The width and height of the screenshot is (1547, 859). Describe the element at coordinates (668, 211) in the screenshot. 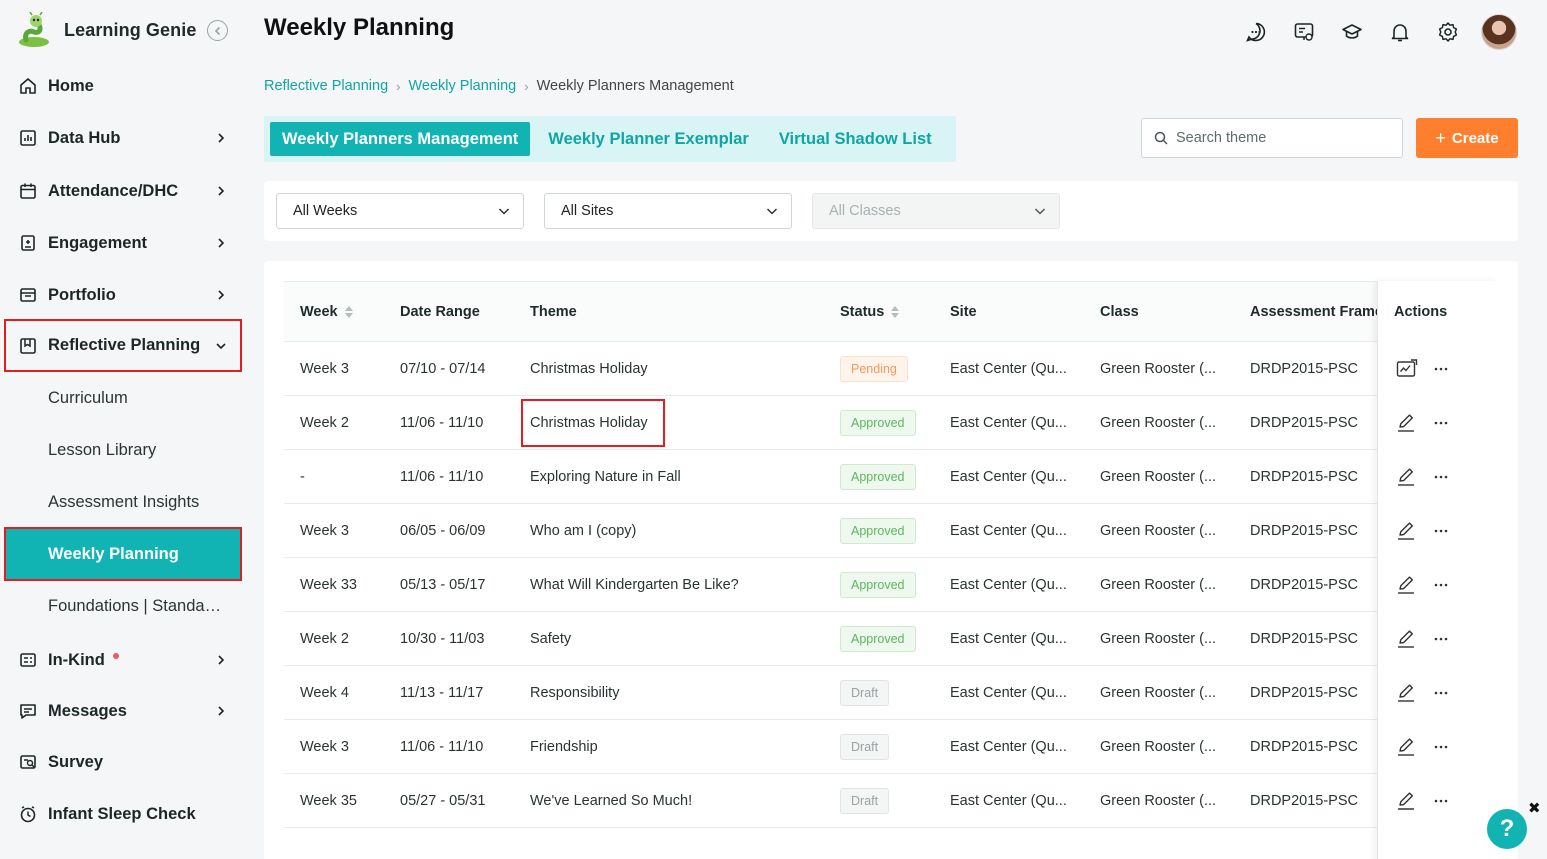

I see `sites-select: All Sites` at that location.